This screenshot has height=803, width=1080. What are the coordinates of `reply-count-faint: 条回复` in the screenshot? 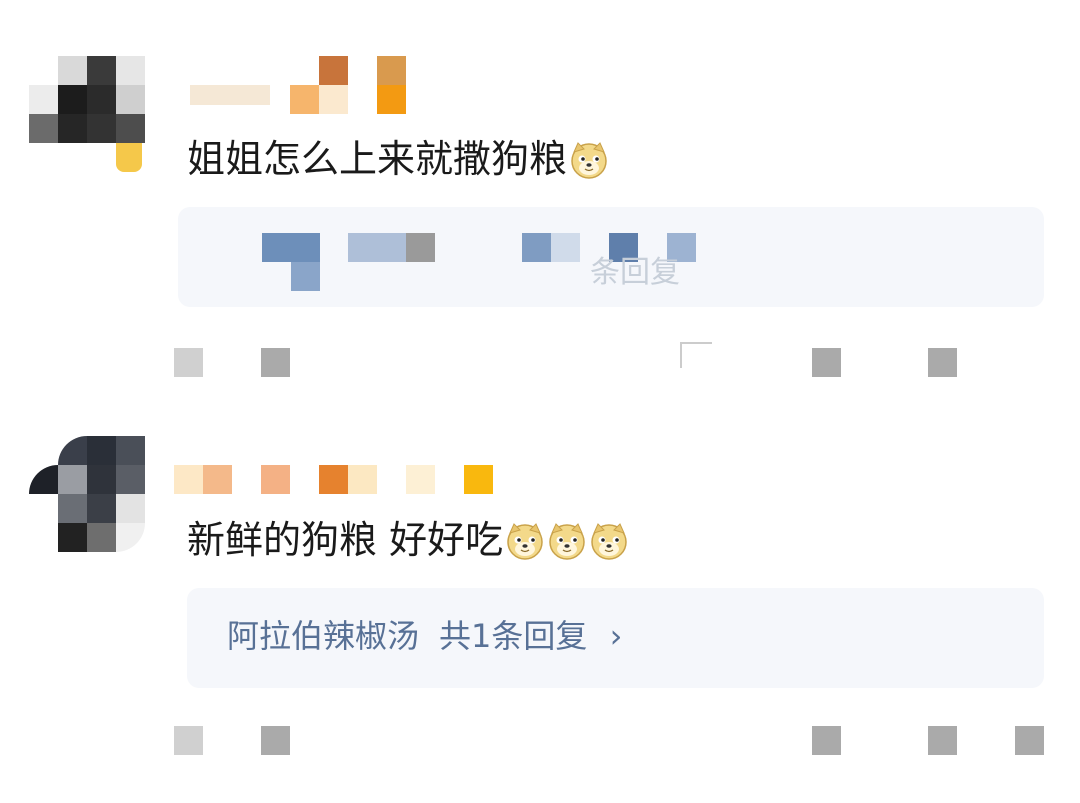 It's located at (635, 272).